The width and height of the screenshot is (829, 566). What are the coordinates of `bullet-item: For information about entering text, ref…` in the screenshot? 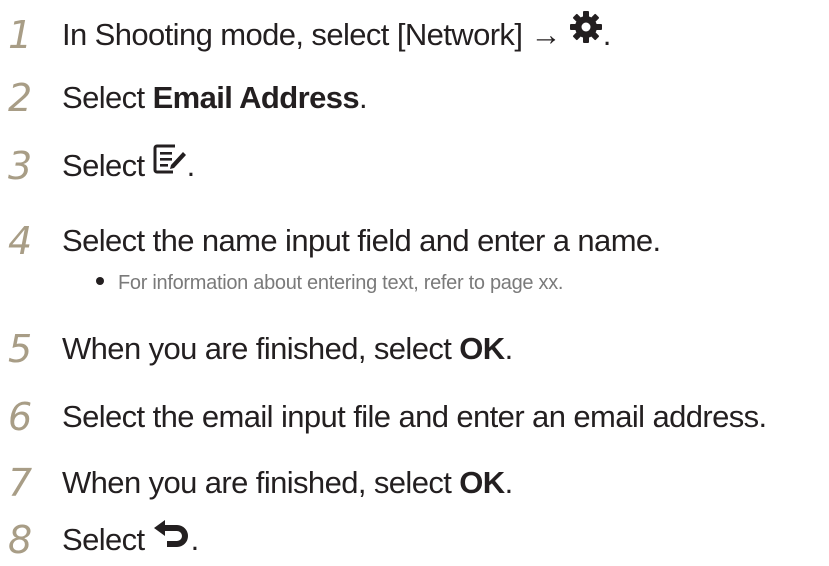 It's located at (329, 283).